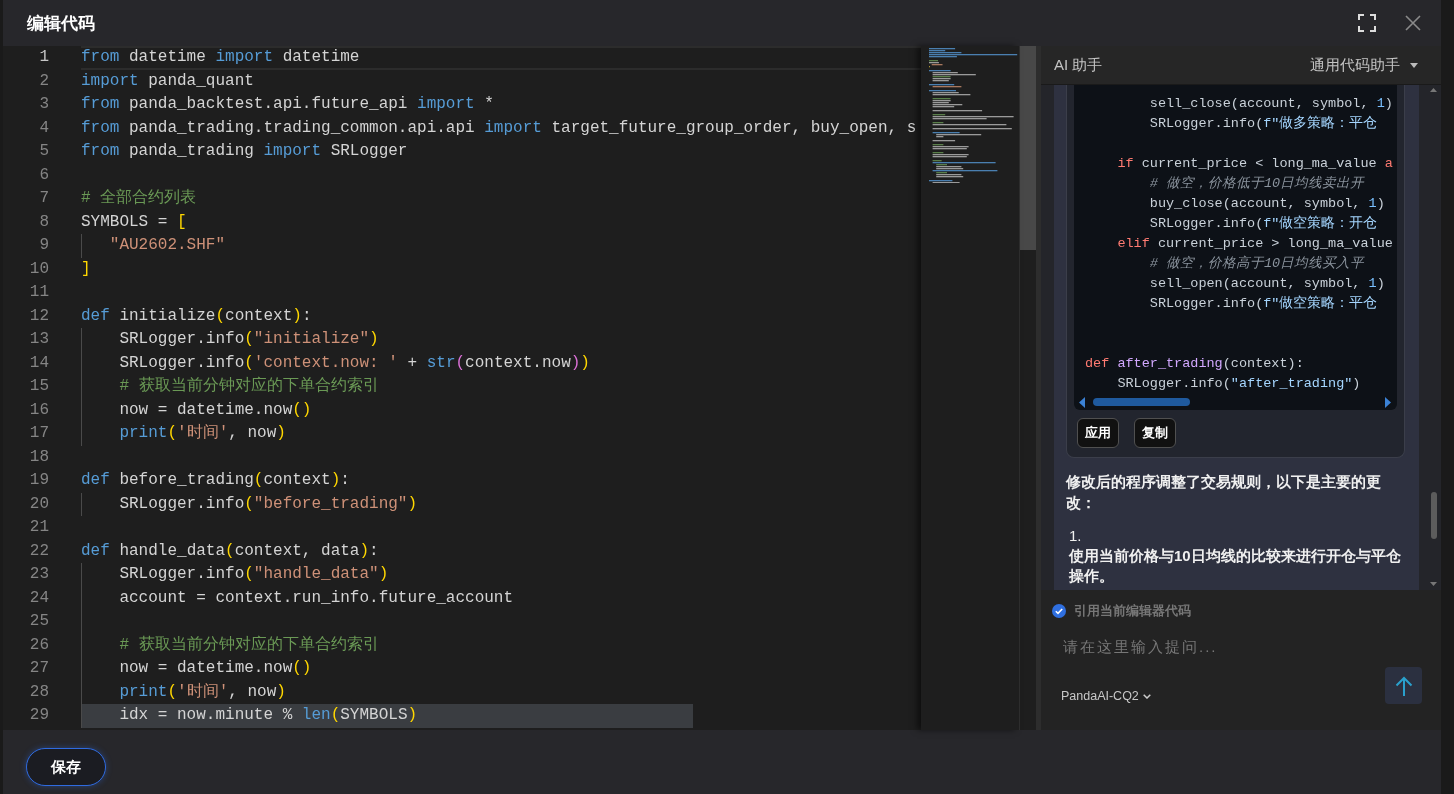 This screenshot has height=794, width=1454. Describe the element at coordinates (220, 58) in the screenshot. I see `code-line: from datetime import datetime` at that location.